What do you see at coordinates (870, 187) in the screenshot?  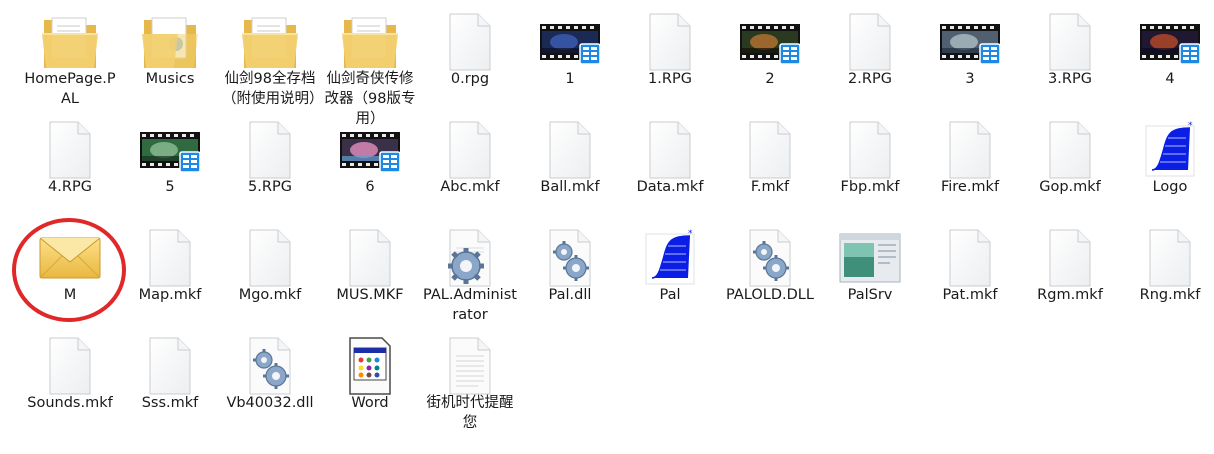 I see `file-name-label: Fbp.mkf` at bounding box center [870, 187].